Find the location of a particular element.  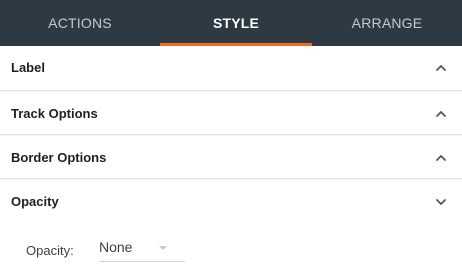

section-title: Opacity is located at coordinates (35, 201).